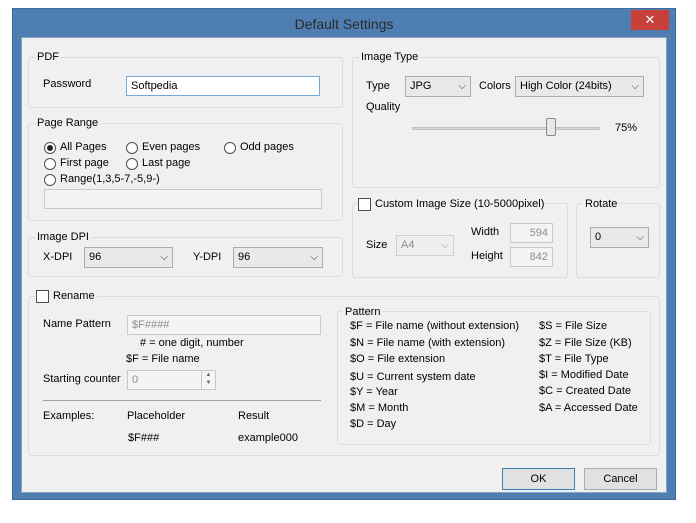 The image size is (696, 523). What do you see at coordinates (585, 343) in the screenshot?
I see `pattern-item: $Z = File Size (KB)` at bounding box center [585, 343].